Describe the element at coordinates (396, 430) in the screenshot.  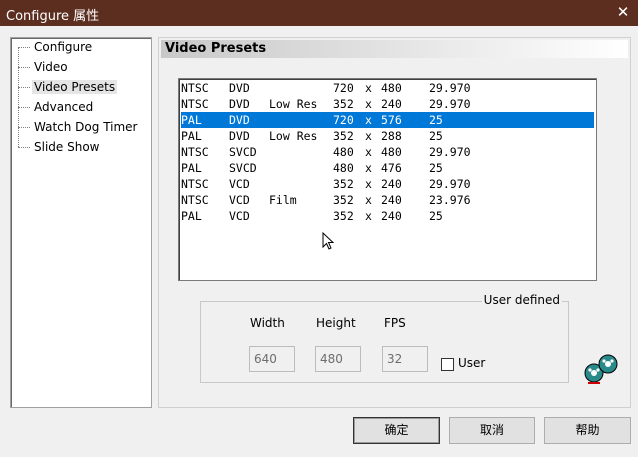
I see `ok-button: 确定` at that location.